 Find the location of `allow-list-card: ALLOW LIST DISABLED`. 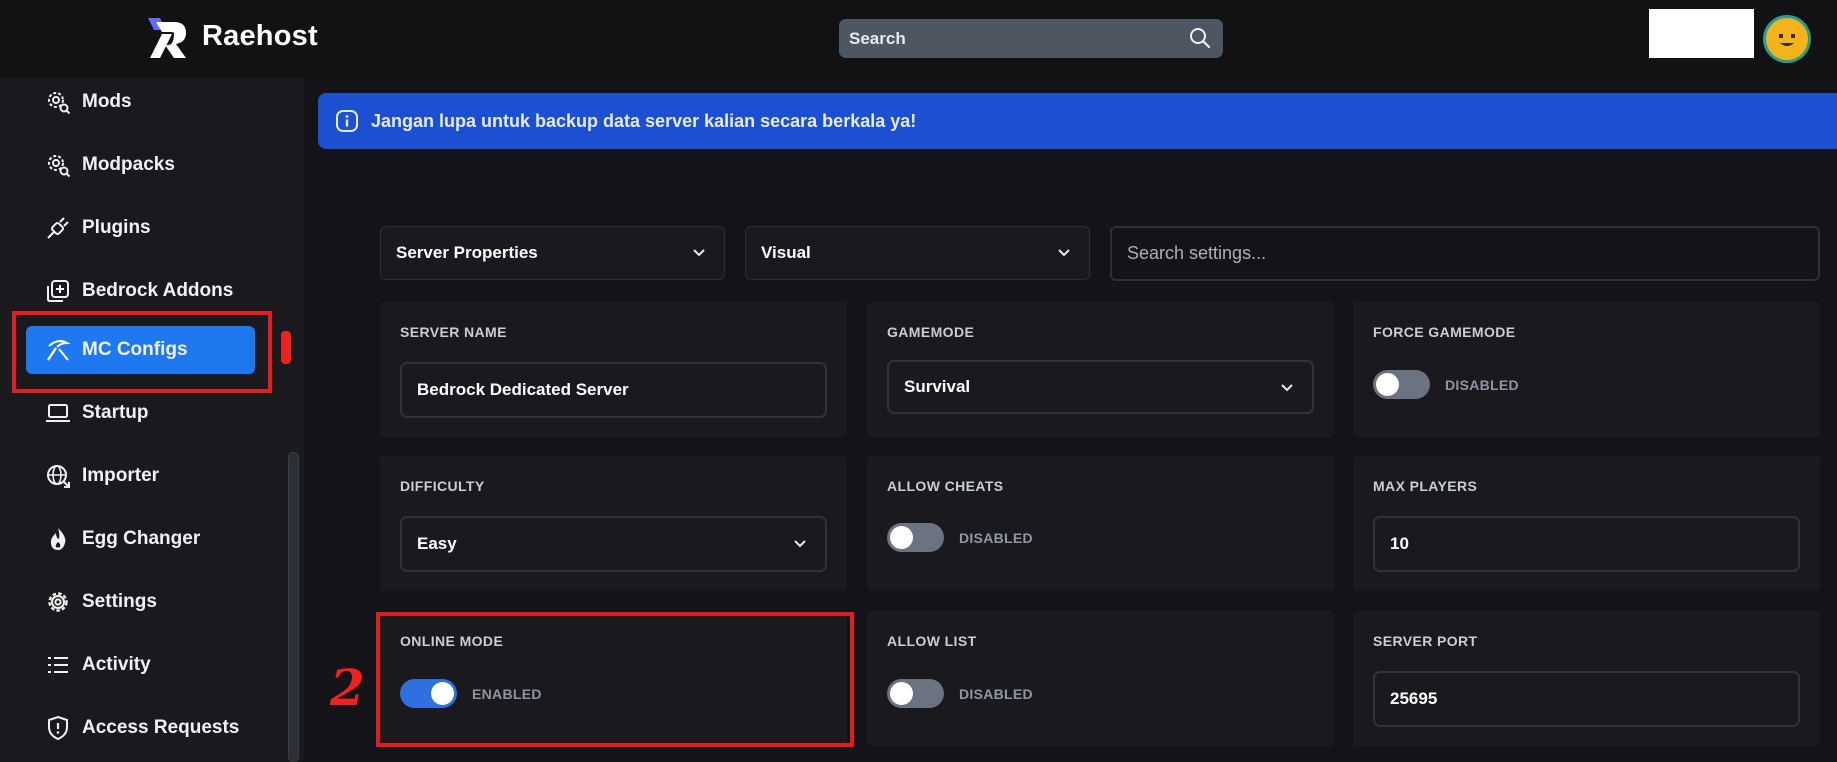

allow-list-card: ALLOW LIST DISABLED is located at coordinates (1100, 678).